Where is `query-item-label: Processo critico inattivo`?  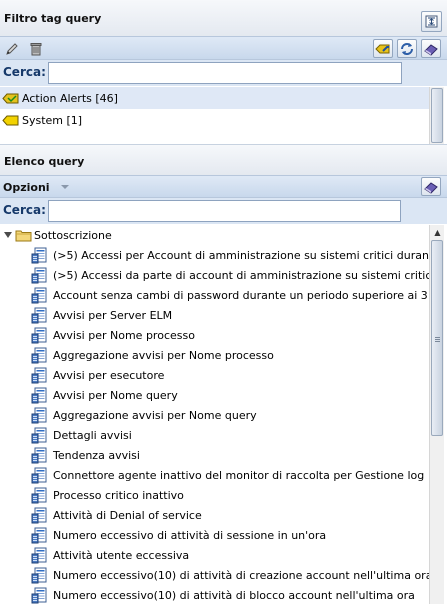 query-item-label: Processo critico inattivo is located at coordinates (118, 495).